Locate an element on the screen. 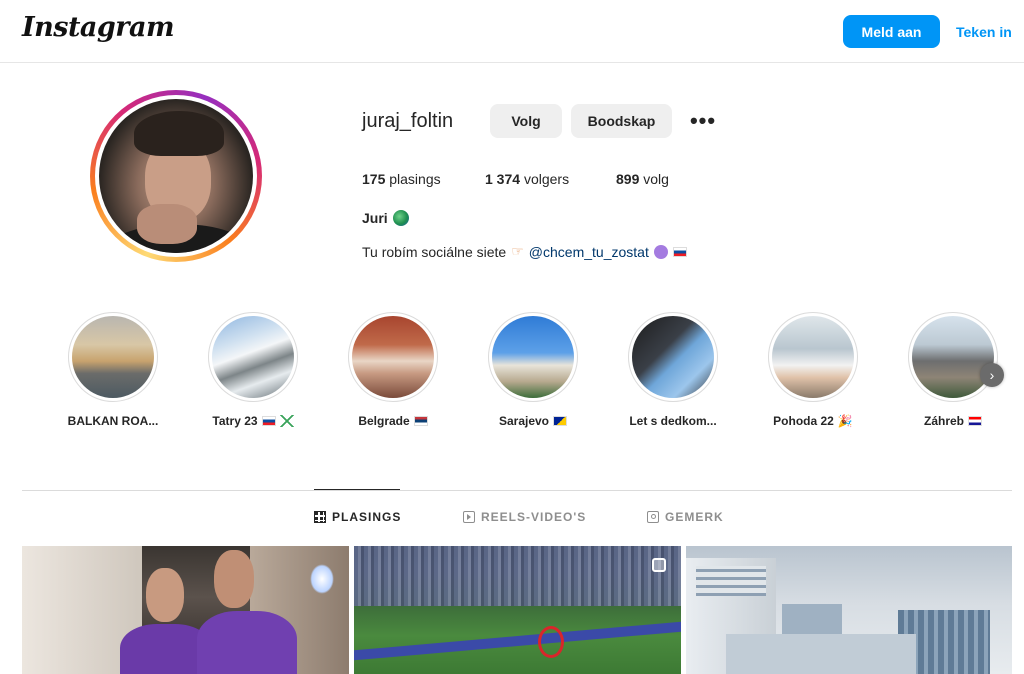 The width and height of the screenshot is (1024, 674). active-tab-indicator is located at coordinates (357, 489).